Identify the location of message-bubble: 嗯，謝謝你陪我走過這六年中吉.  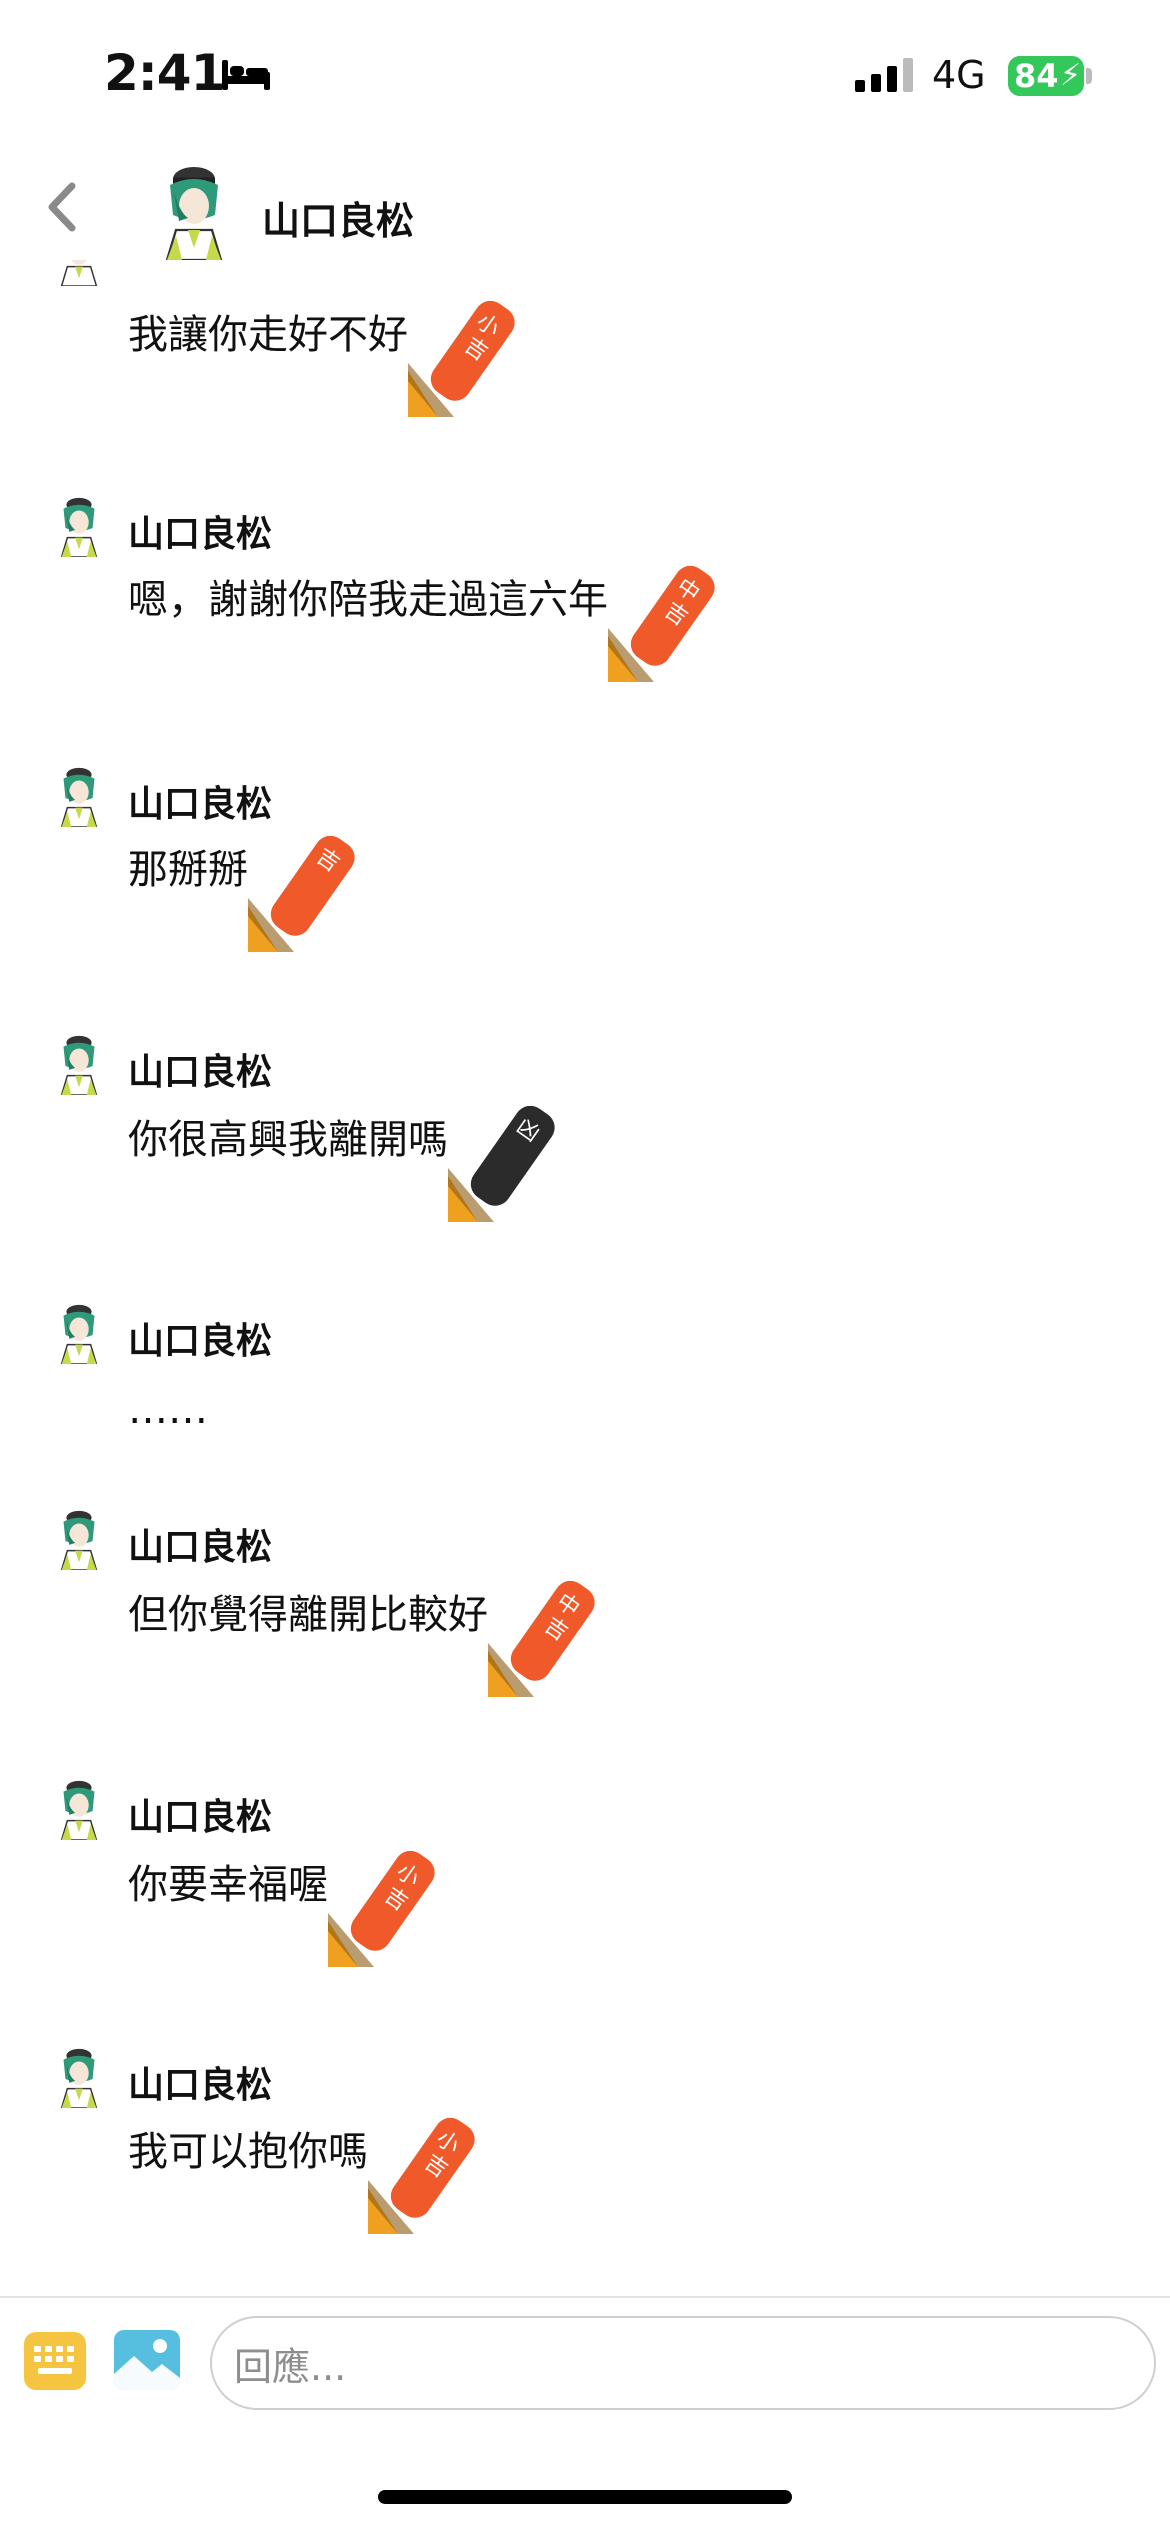
(427, 624).